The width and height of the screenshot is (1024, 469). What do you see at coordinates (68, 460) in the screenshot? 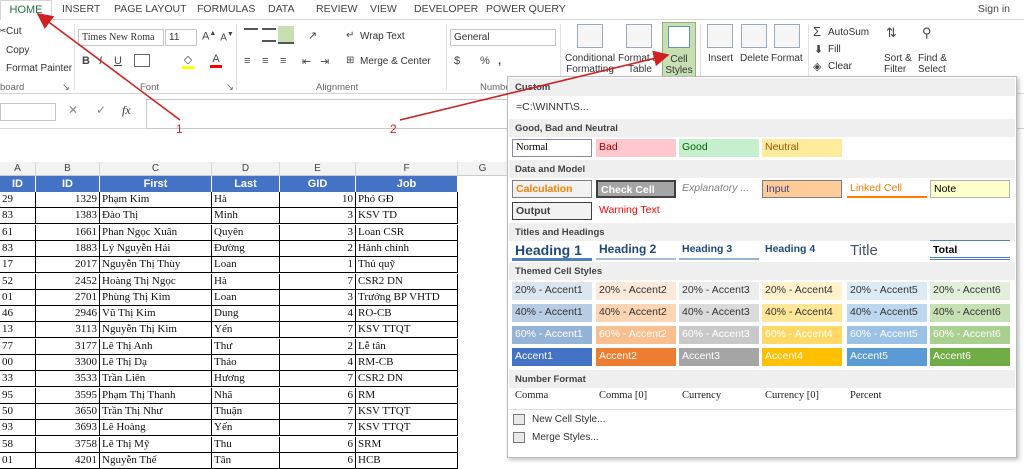
I see `table-cell: 4201` at bounding box center [68, 460].